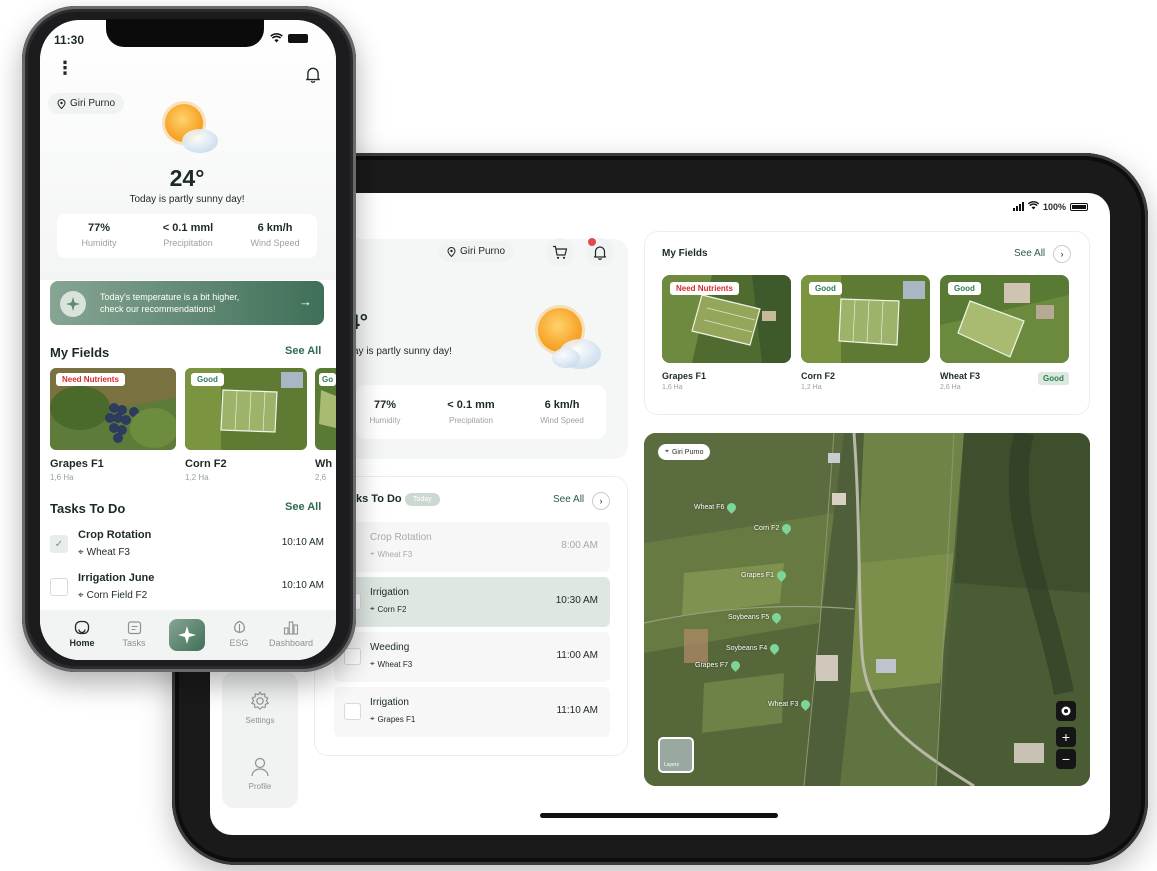  I want to click on nav-item-dashboard: Dashboard, so click(291, 634).